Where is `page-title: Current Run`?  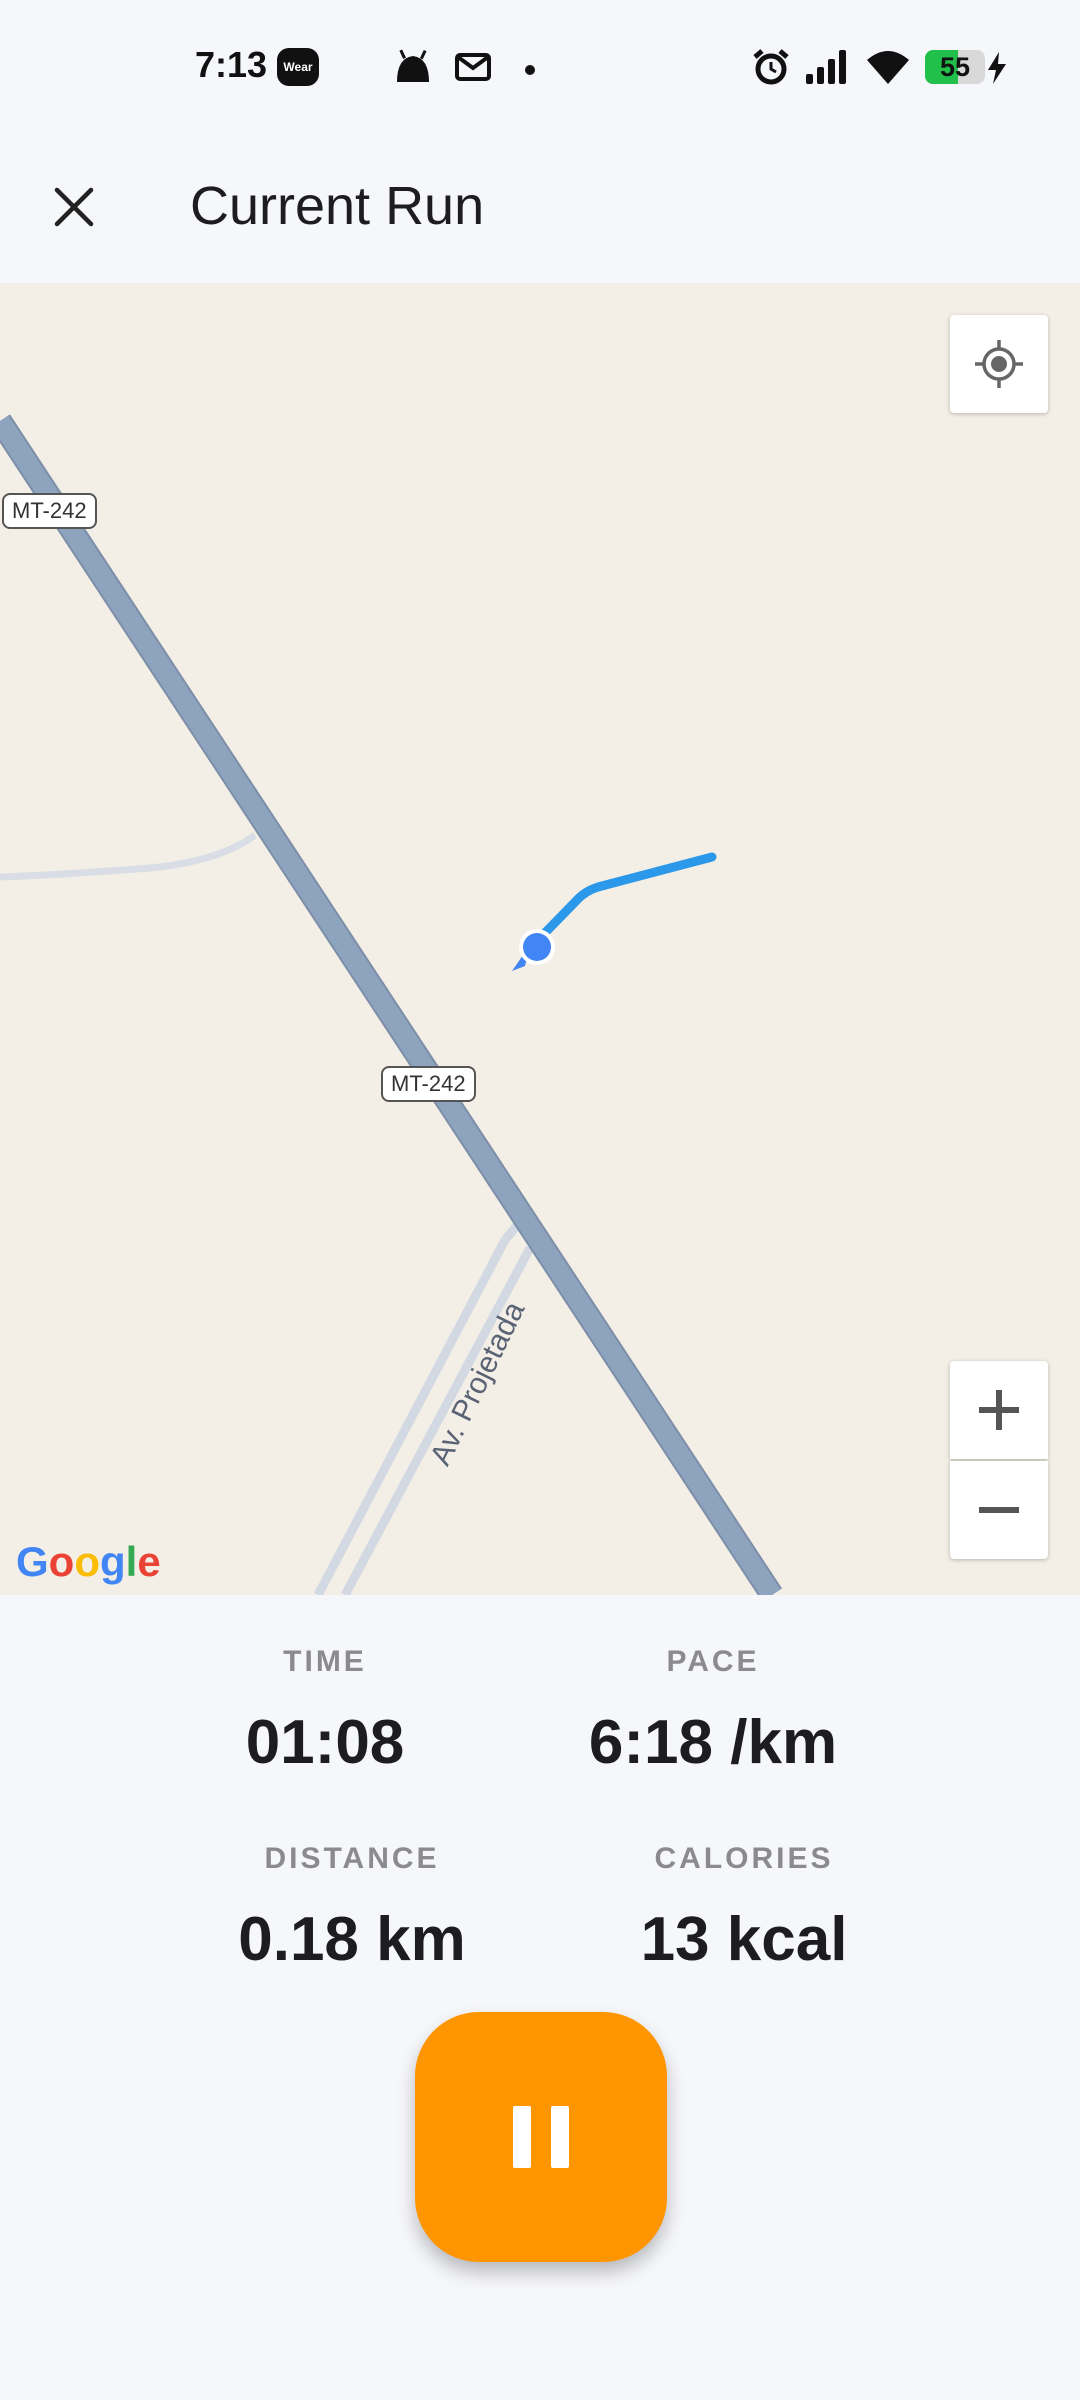 page-title: Current Run is located at coordinates (337, 206).